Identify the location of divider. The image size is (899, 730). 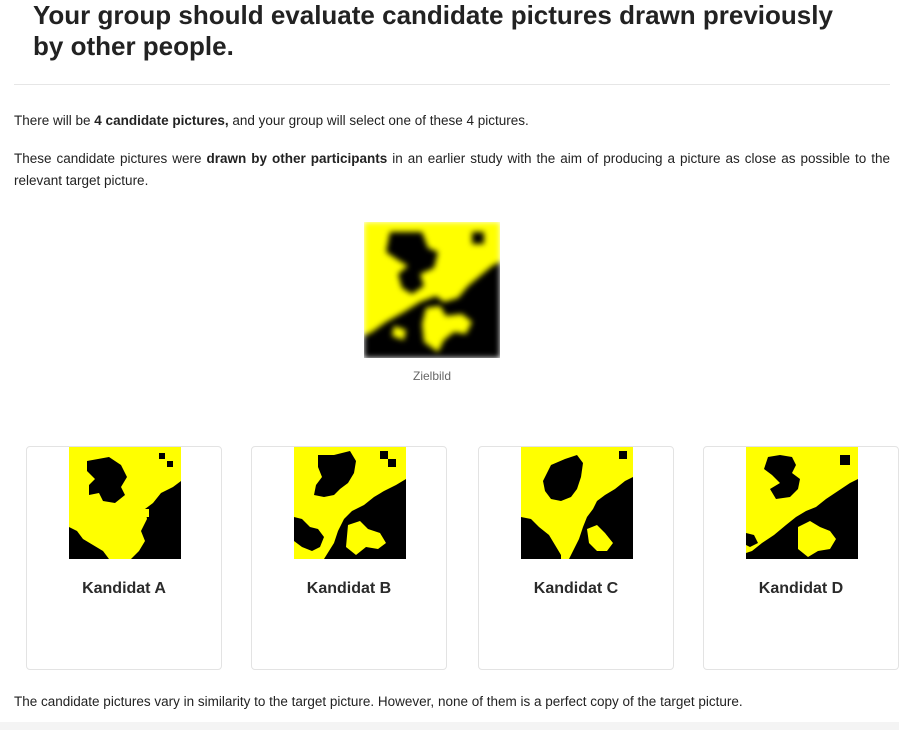
(452, 84).